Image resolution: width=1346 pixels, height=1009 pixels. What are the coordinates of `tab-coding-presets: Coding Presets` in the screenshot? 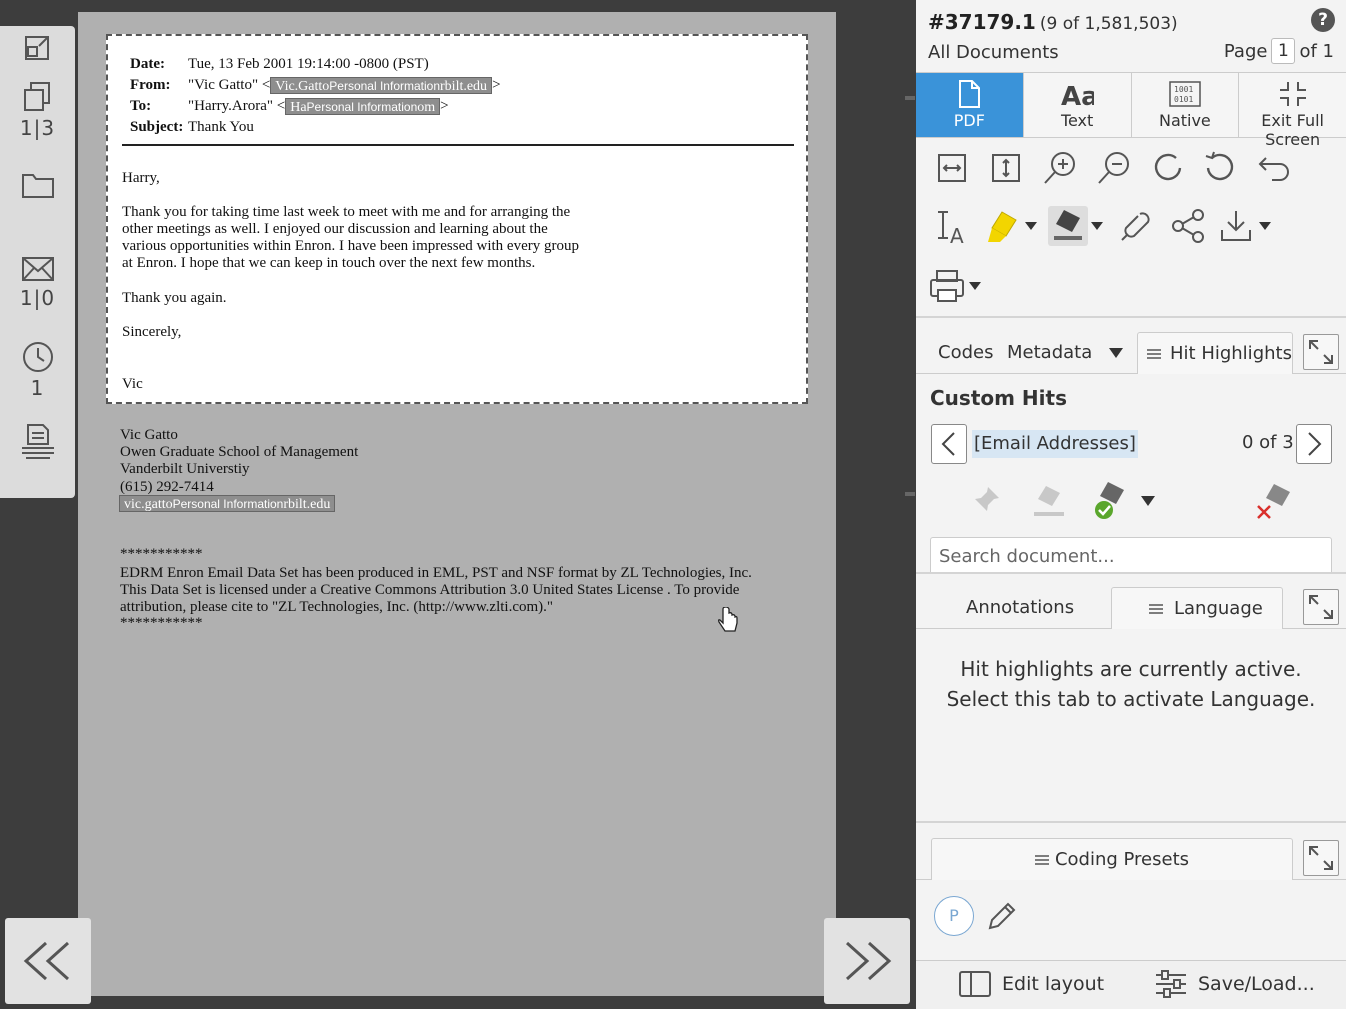 It's located at (1112, 859).